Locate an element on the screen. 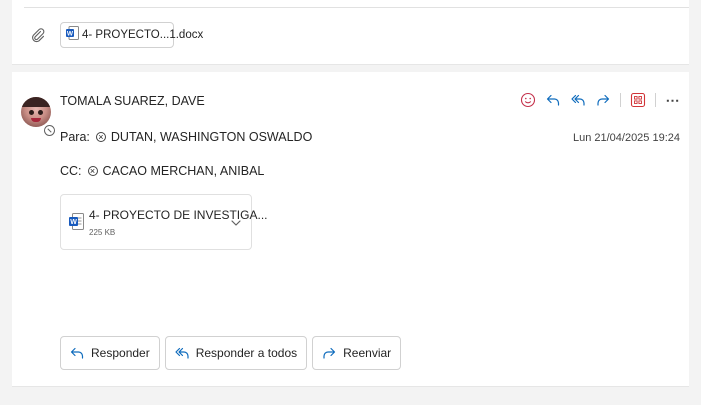 This screenshot has width=701, height=405. sender-name: TOMALA SUAREZ, DAVE is located at coordinates (132, 101).